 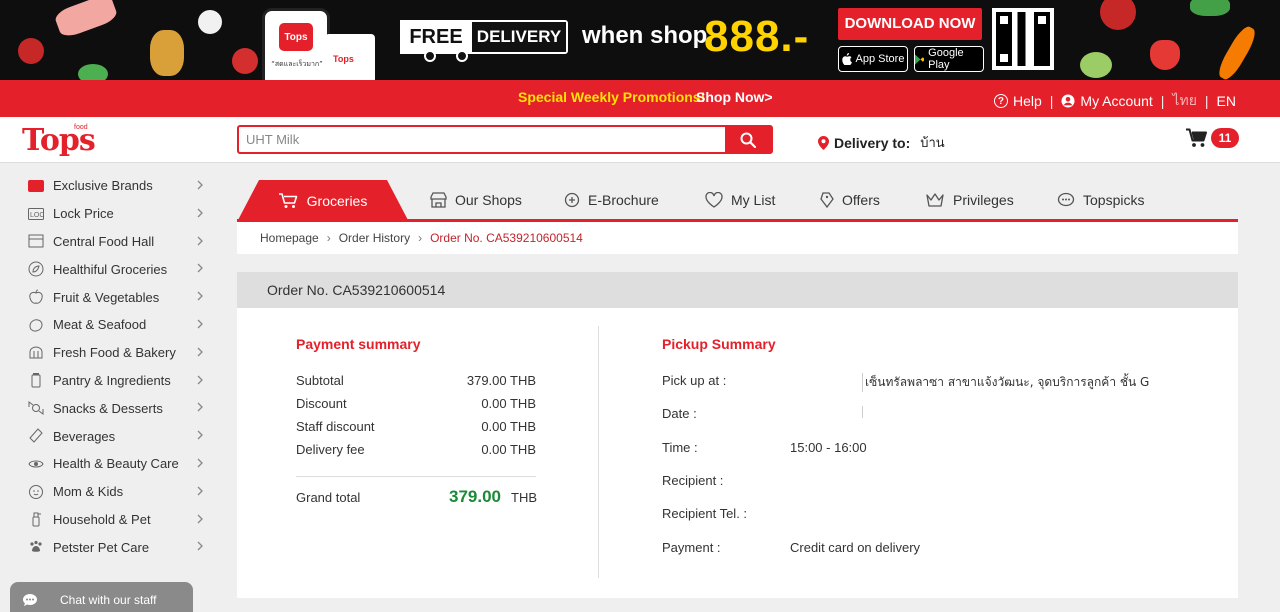 What do you see at coordinates (737, 290) in the screenshot?
I see `order-title: Order No. CA539210600514` at bounding box center [737, 290].